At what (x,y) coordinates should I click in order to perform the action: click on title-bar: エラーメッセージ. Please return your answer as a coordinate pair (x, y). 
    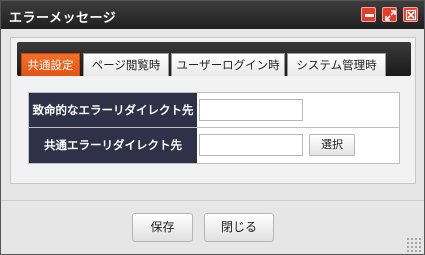
    Looking at the image, I should click on (212, 15).